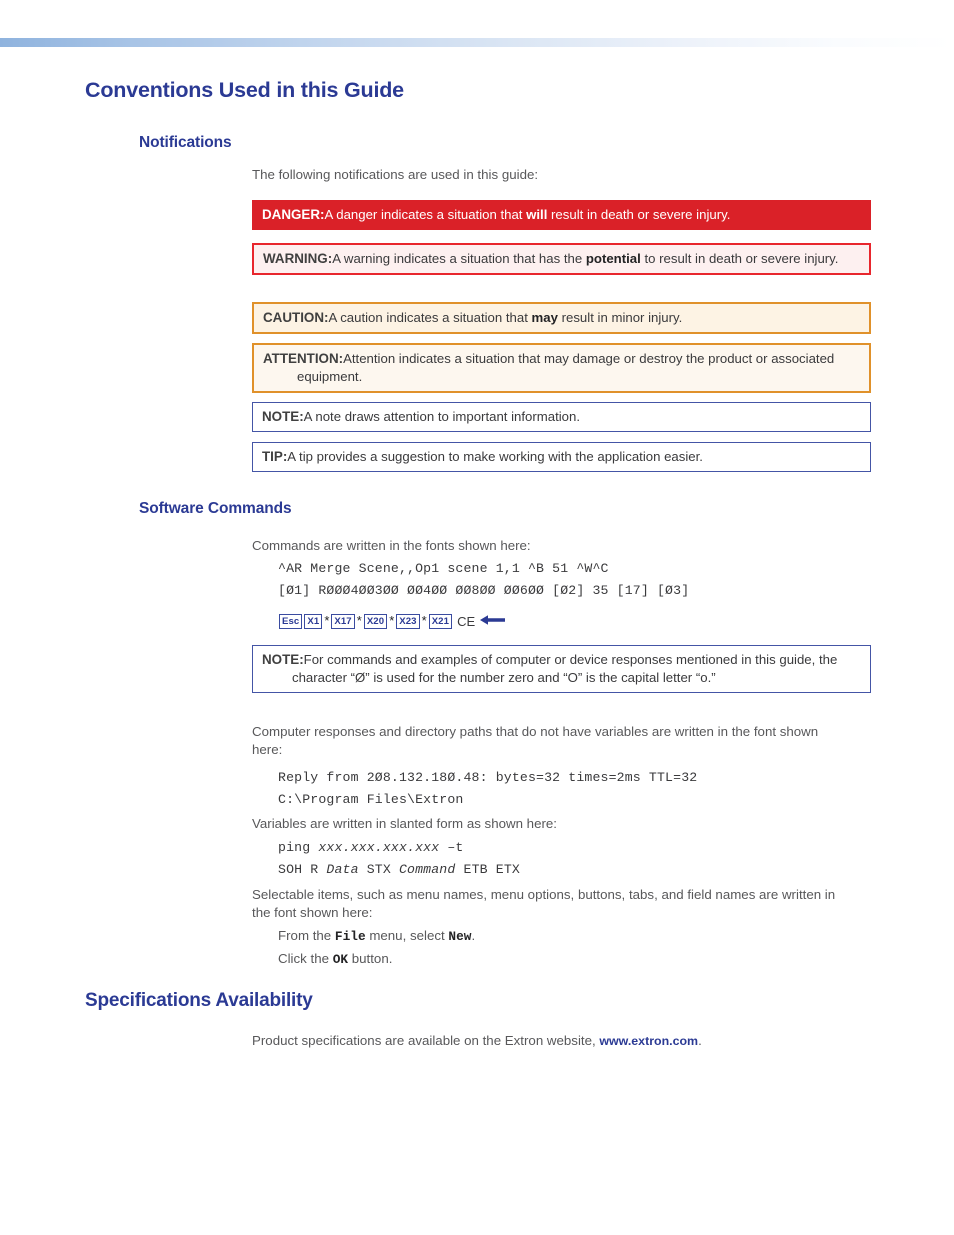 The image size is (954, 1235). What do you see at coordinates (425, 214) in the screenshot?
I see `notice-danger-text-before: A danger indicates a situation that` at bounding box center [425, 214].